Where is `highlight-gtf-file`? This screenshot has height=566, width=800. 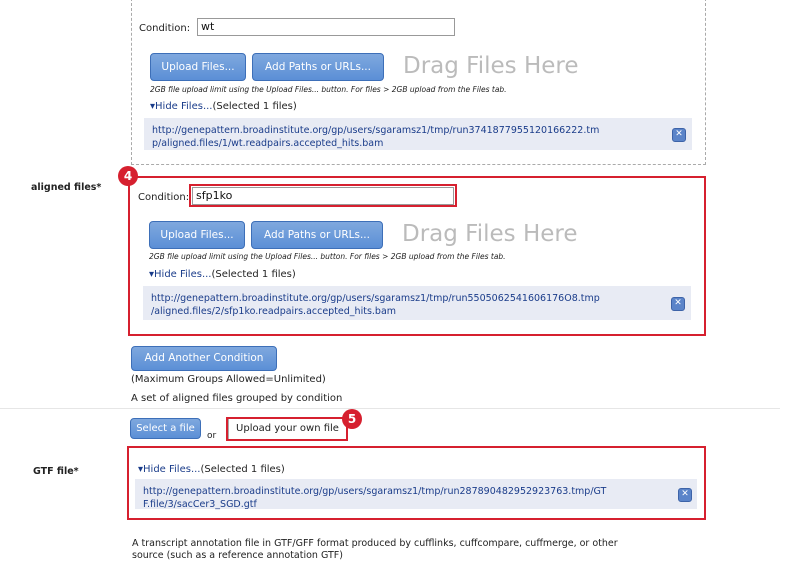
highlight-gtf-file is located at coordinates (416, 483).